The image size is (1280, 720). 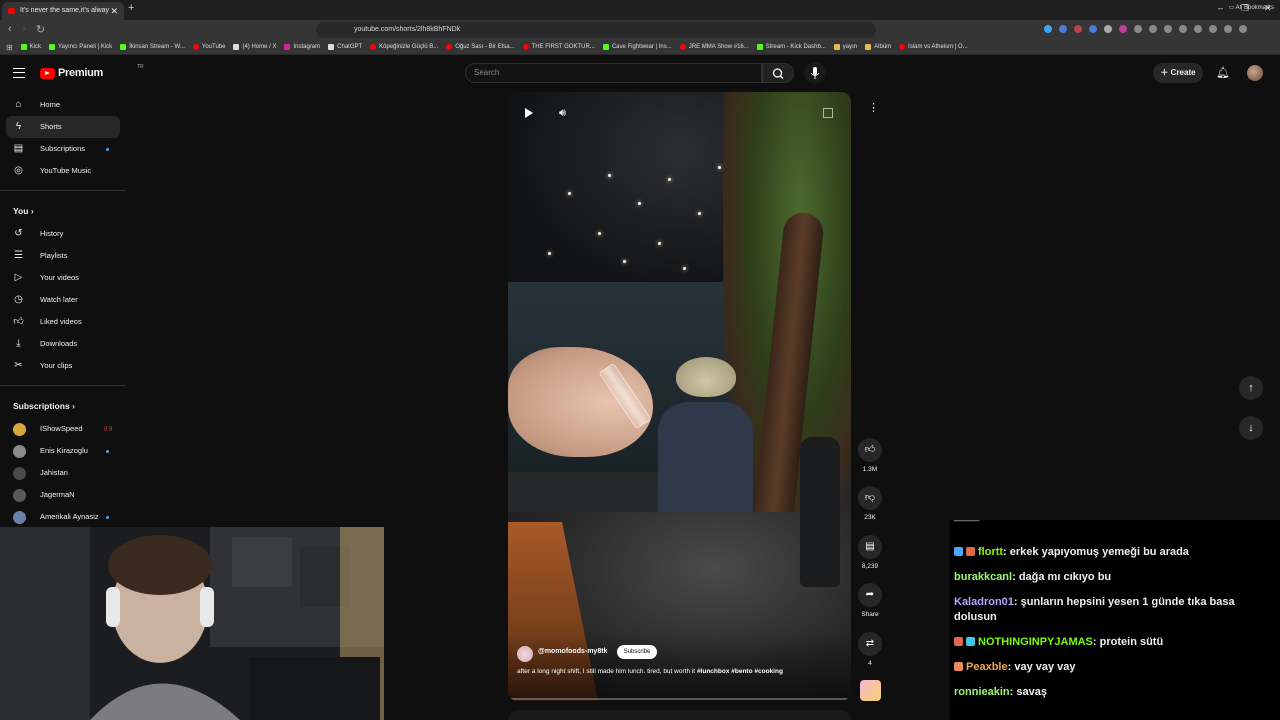 What do you see at coordinates (828, 113) in the screenshot?
I see `fullscreen-icon` at bounding box center [828, 113].